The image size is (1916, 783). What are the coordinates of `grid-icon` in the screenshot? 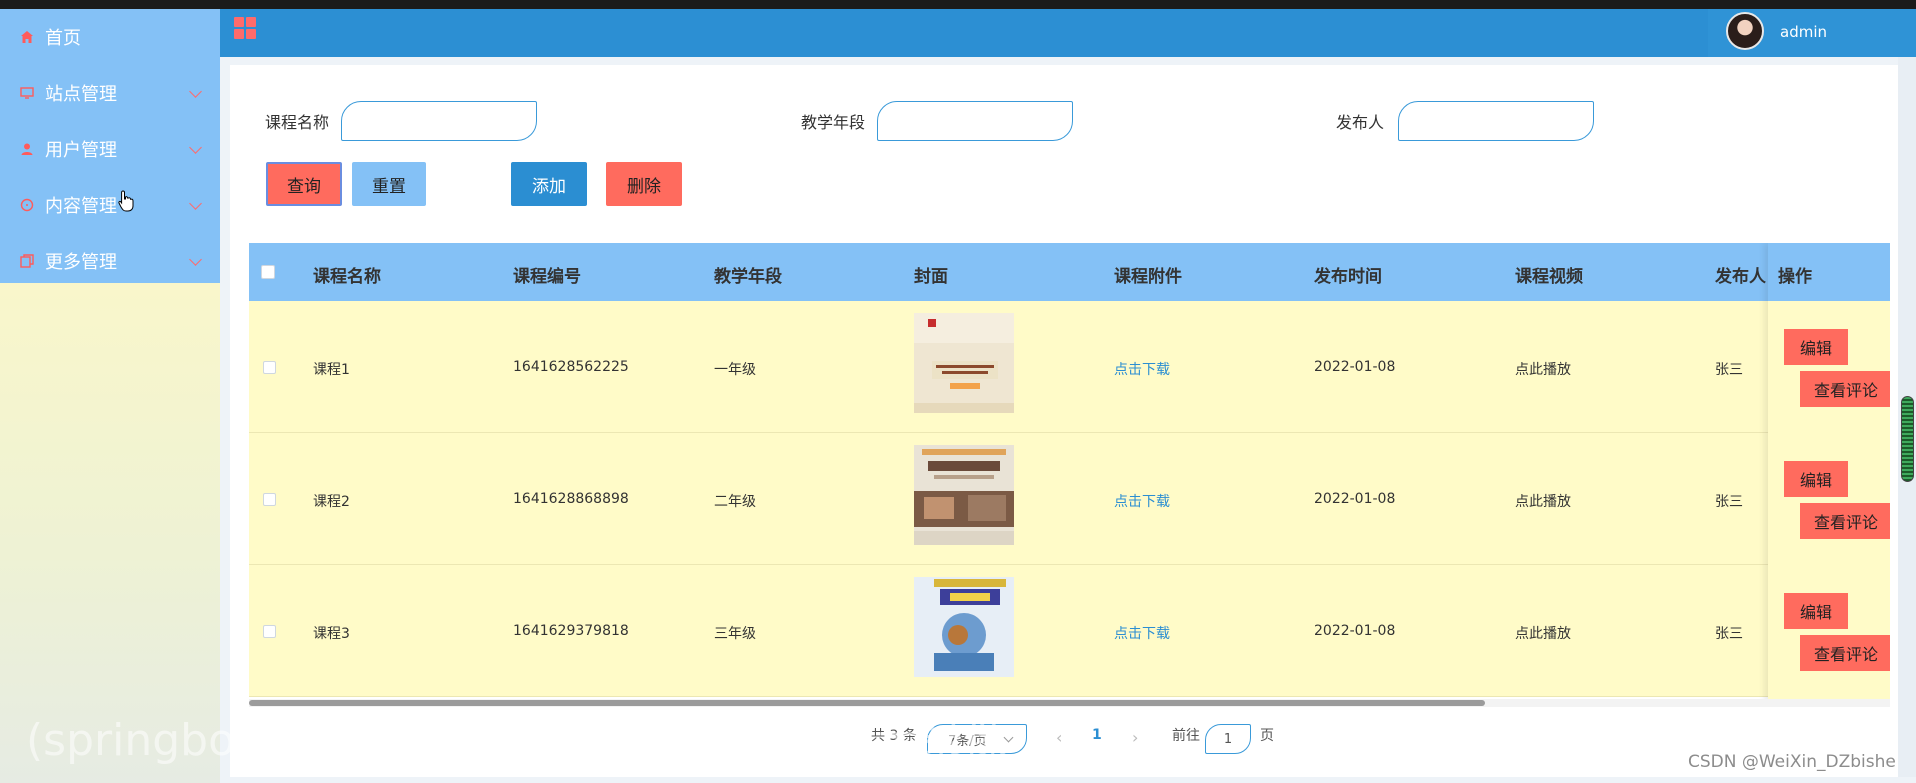 It's located at (245, 28).